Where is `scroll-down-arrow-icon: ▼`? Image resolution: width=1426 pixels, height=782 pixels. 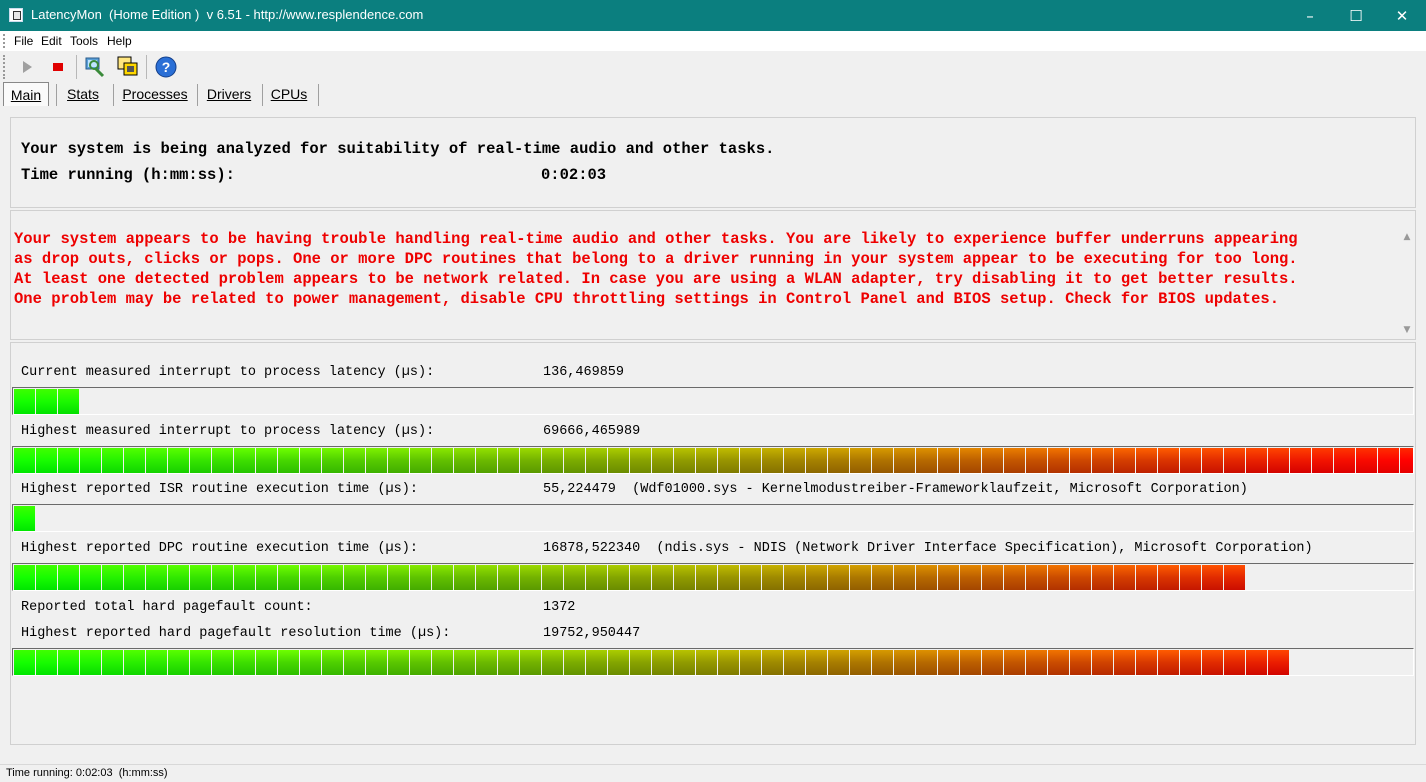
scroll-down-arrow-icon: ▼ is located at coordinates (1407, 330).